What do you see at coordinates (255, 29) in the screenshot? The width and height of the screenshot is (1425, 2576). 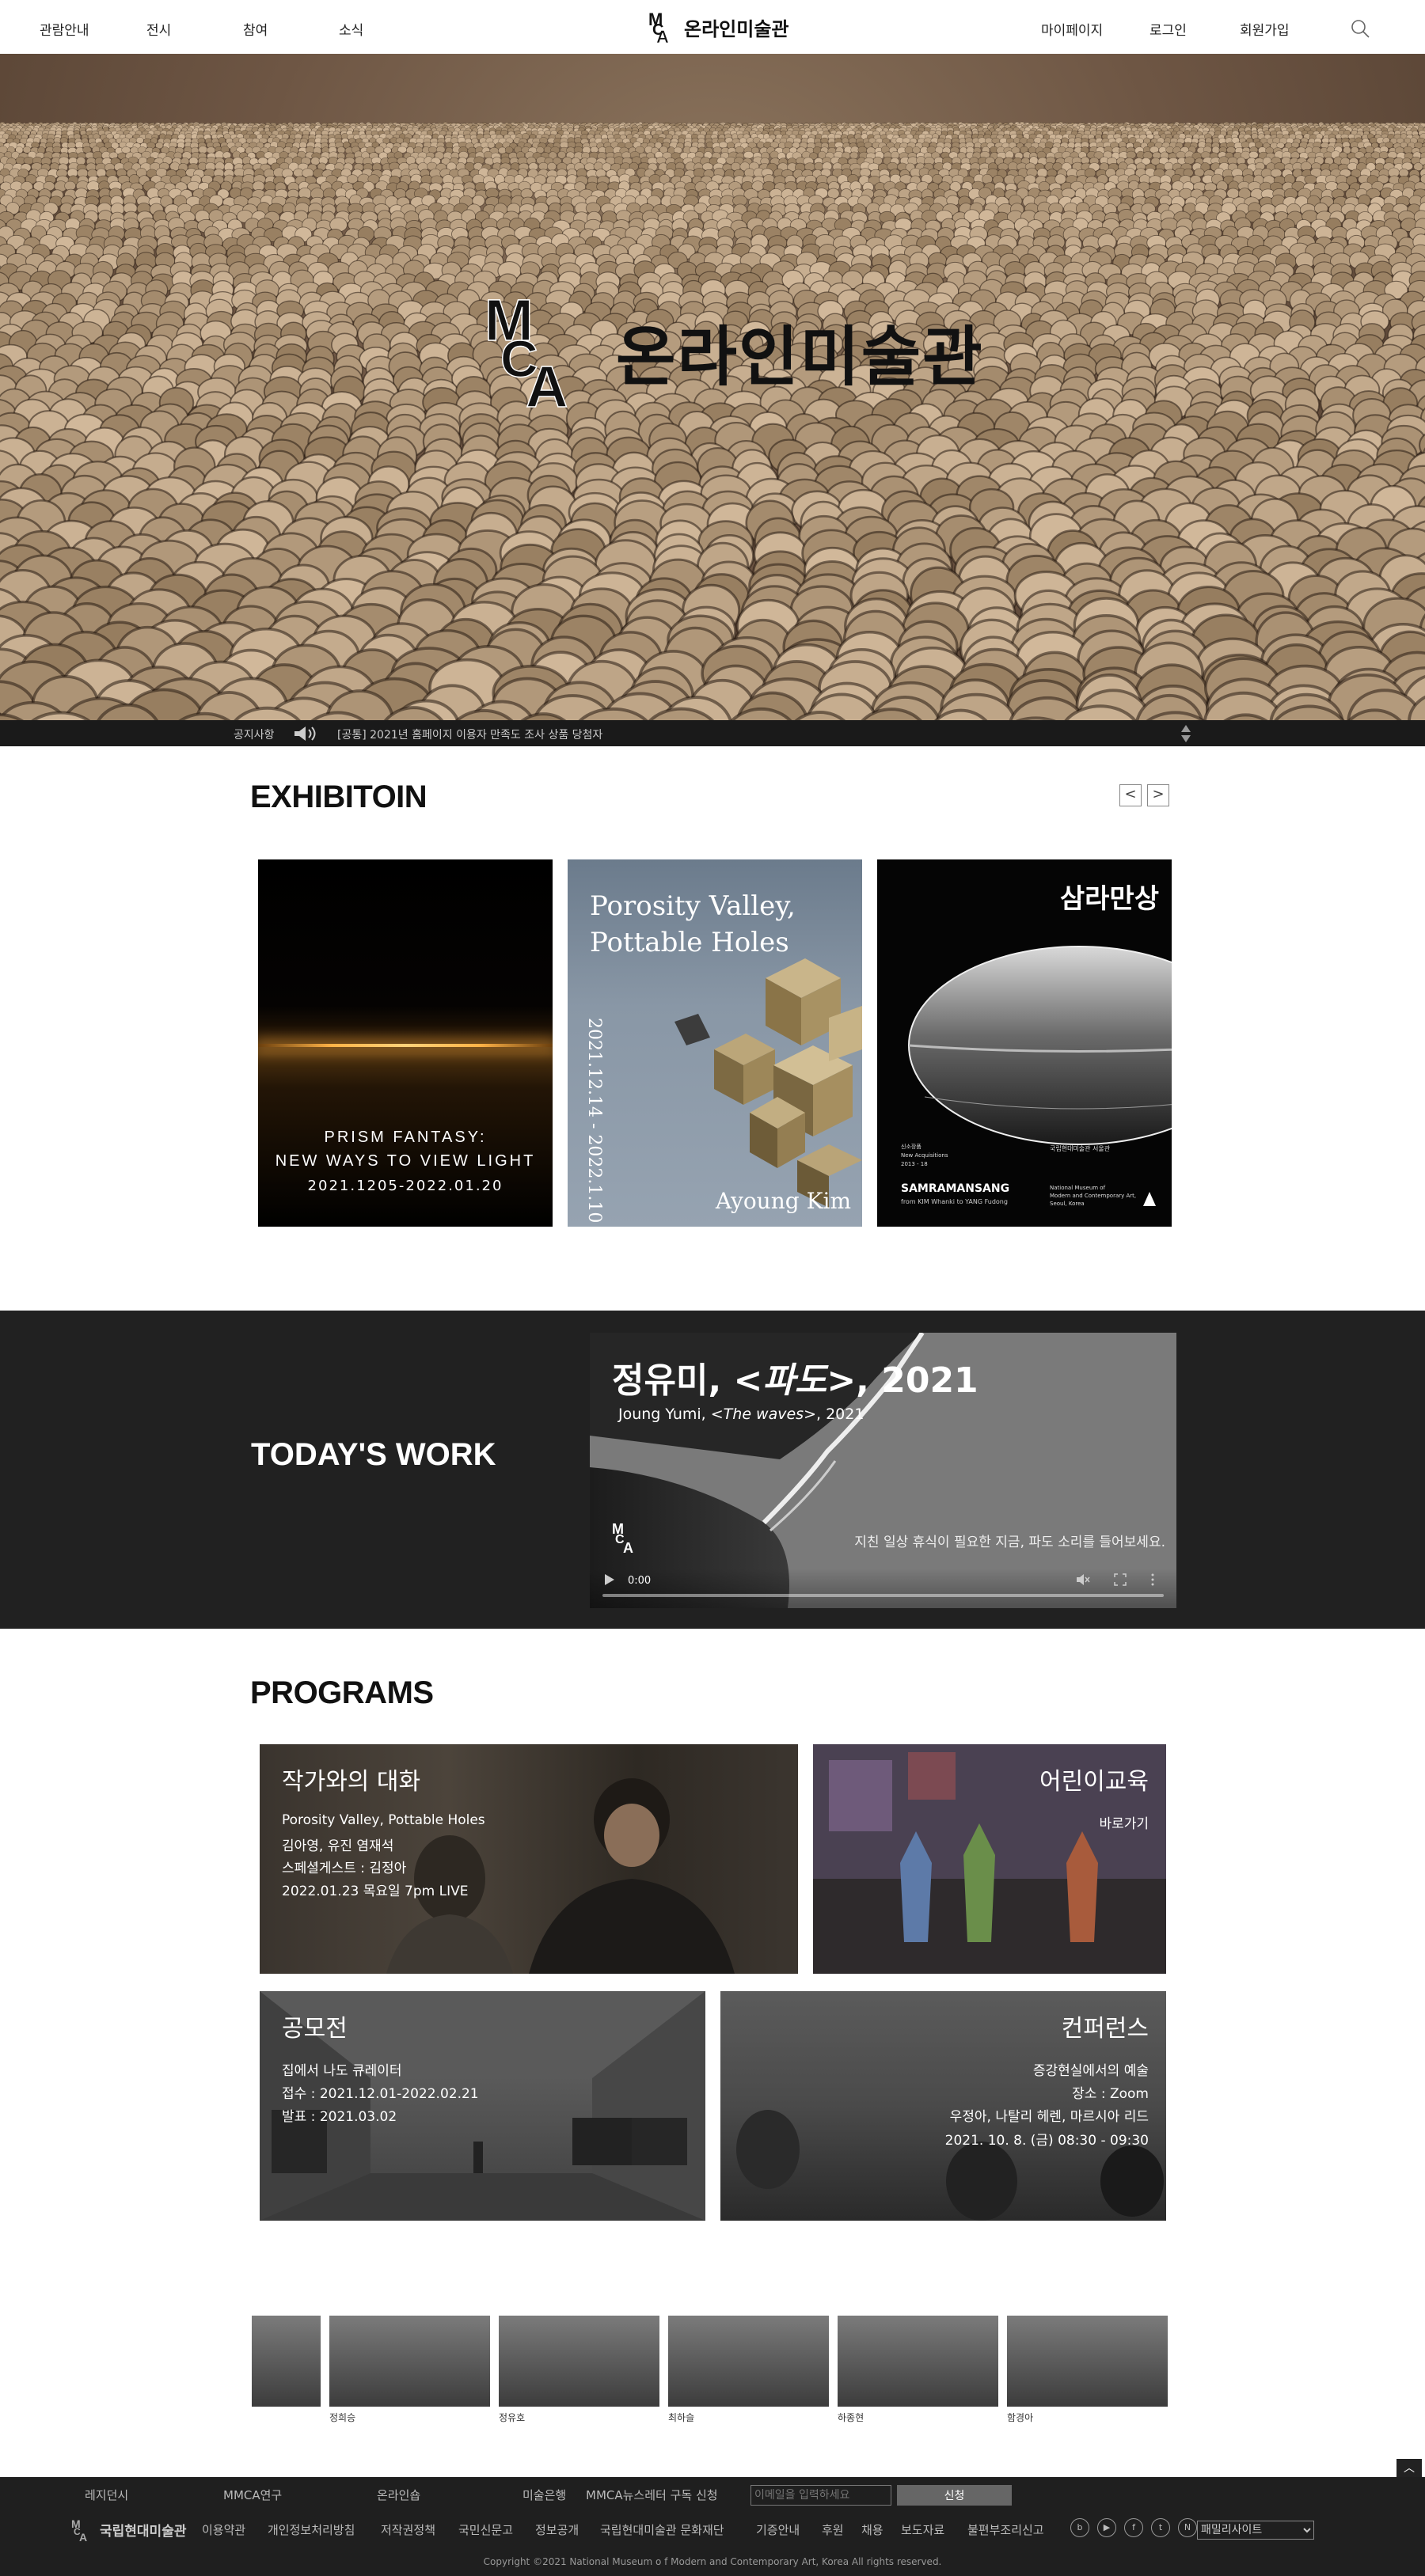 I see `nav-participation: 참여` at bounding box center [255, 29].